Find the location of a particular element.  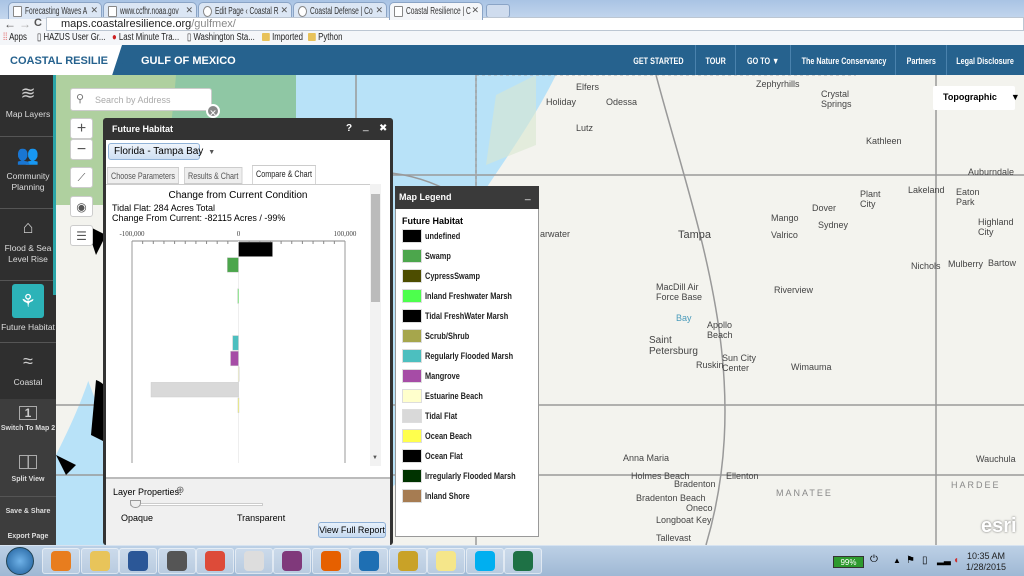

zoom-out-button: − is located at coordinates (81, 149).